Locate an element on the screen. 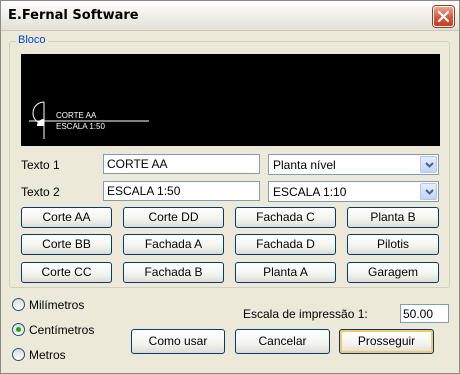 The height and width of the screenshot is (374, 460). texto1-input: CORTE AA is located at coordinates (181, 164).